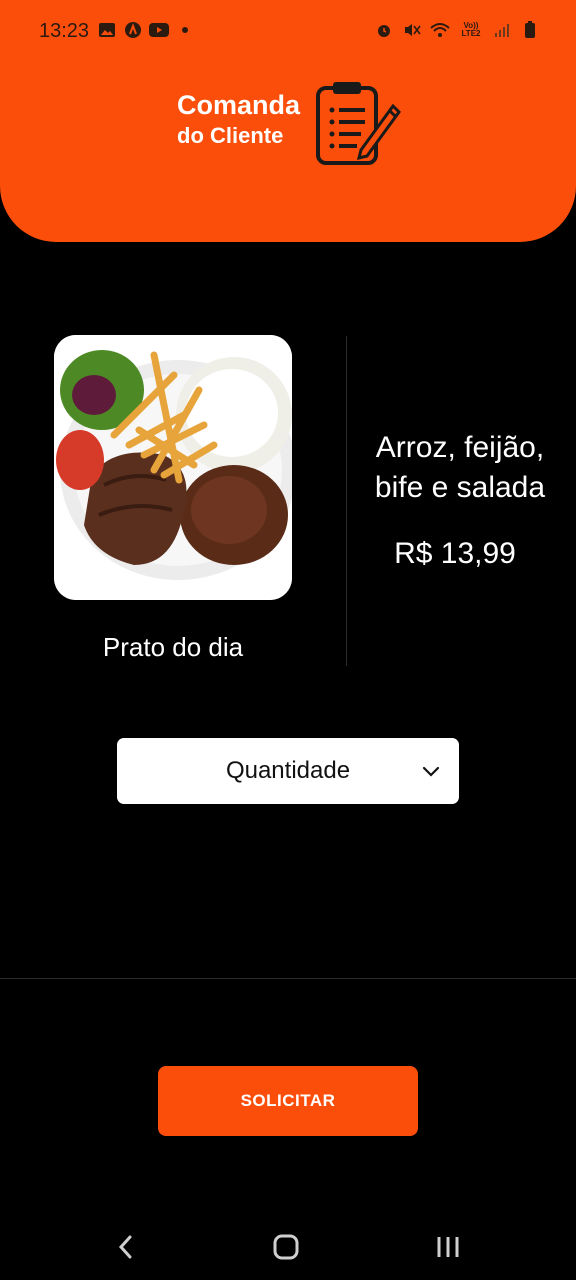 This screenshot has height=1280, width=576. I want to click on app-icon, so click(133, 30).